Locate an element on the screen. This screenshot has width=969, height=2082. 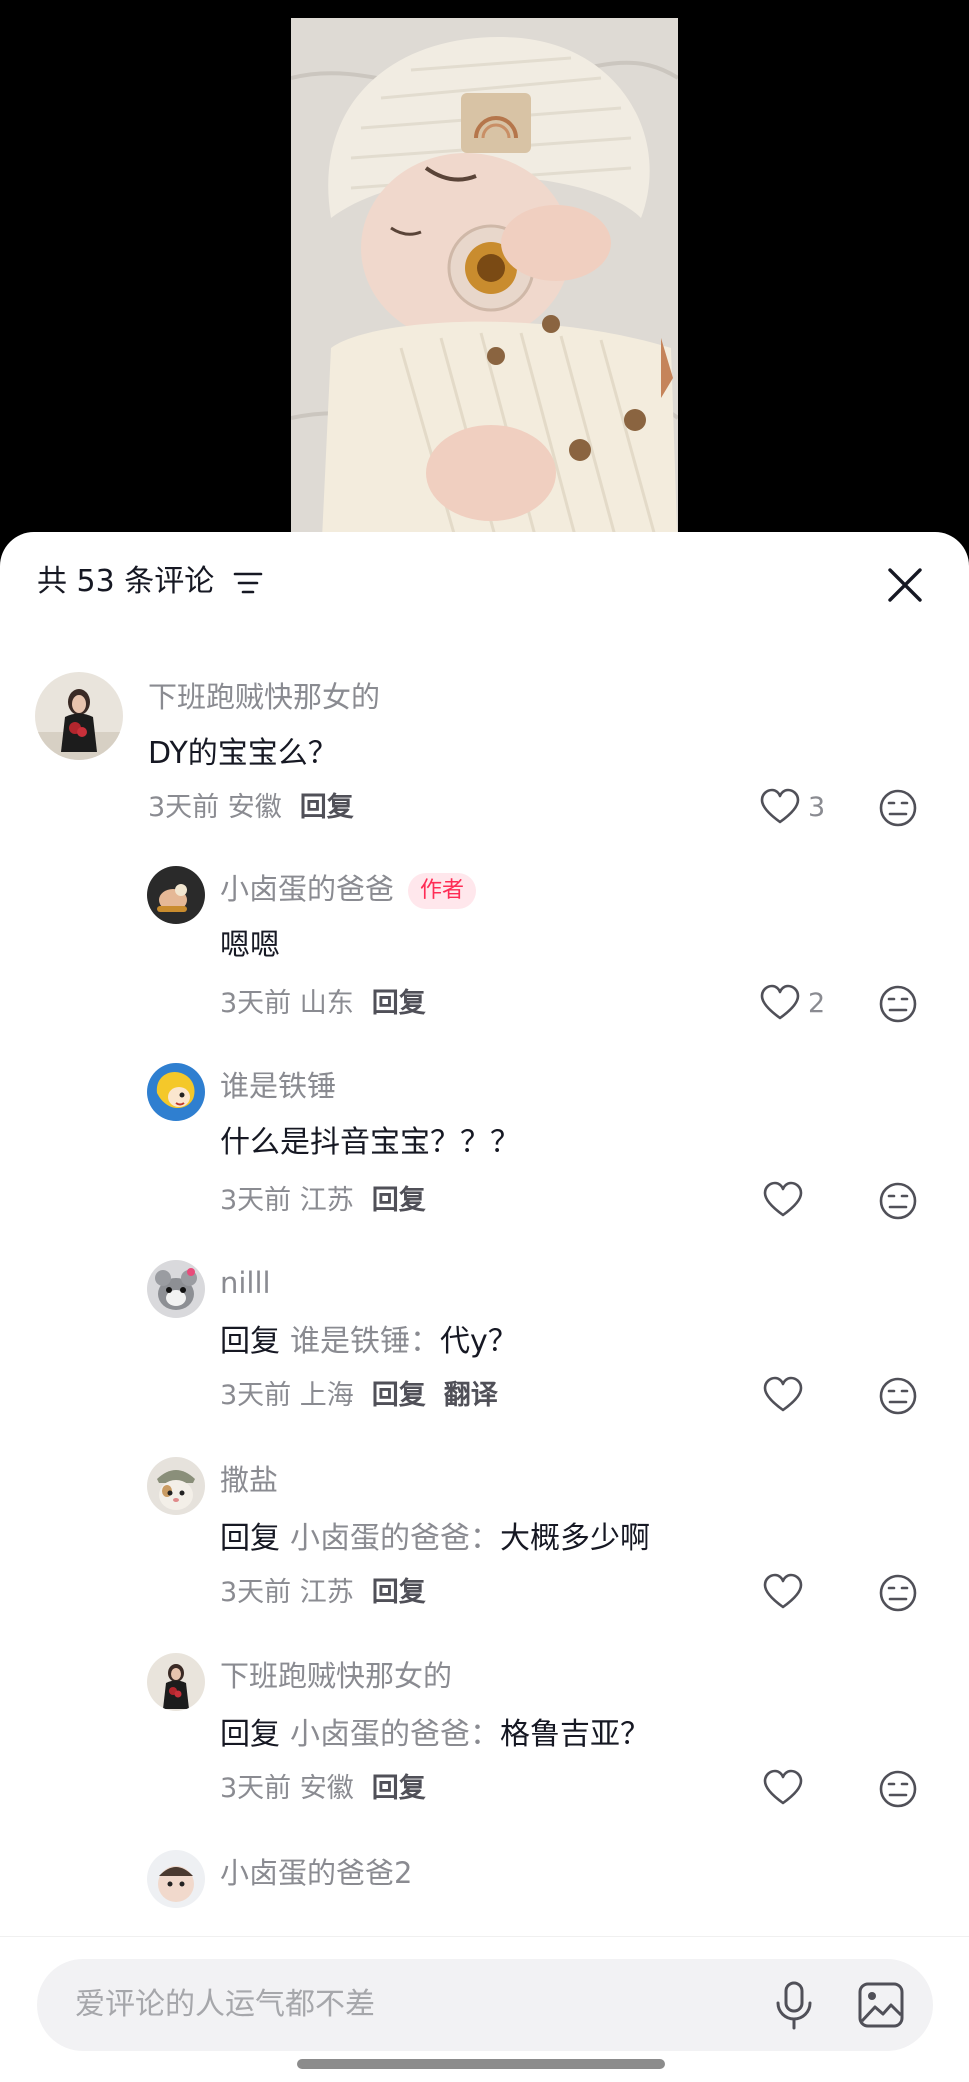
comment-username-text: 小卤蛋的爸爸 is located at coordinates (307, 889).